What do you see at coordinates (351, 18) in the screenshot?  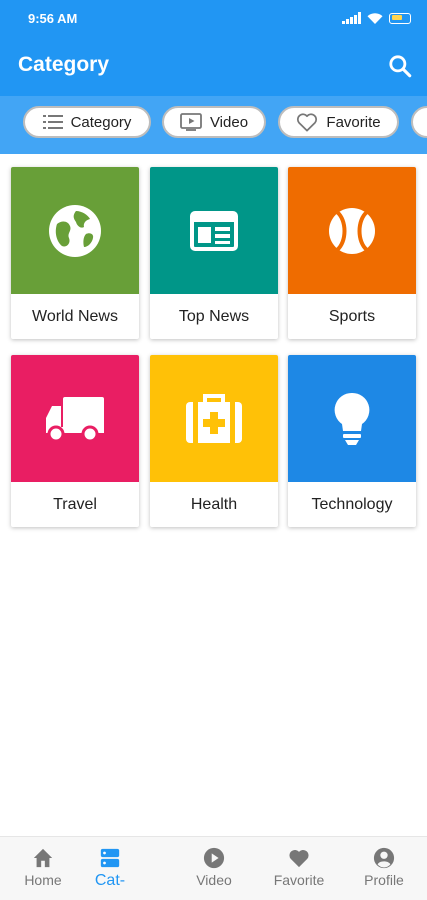 I see `signal-icon` at bounding box center [351, 18].